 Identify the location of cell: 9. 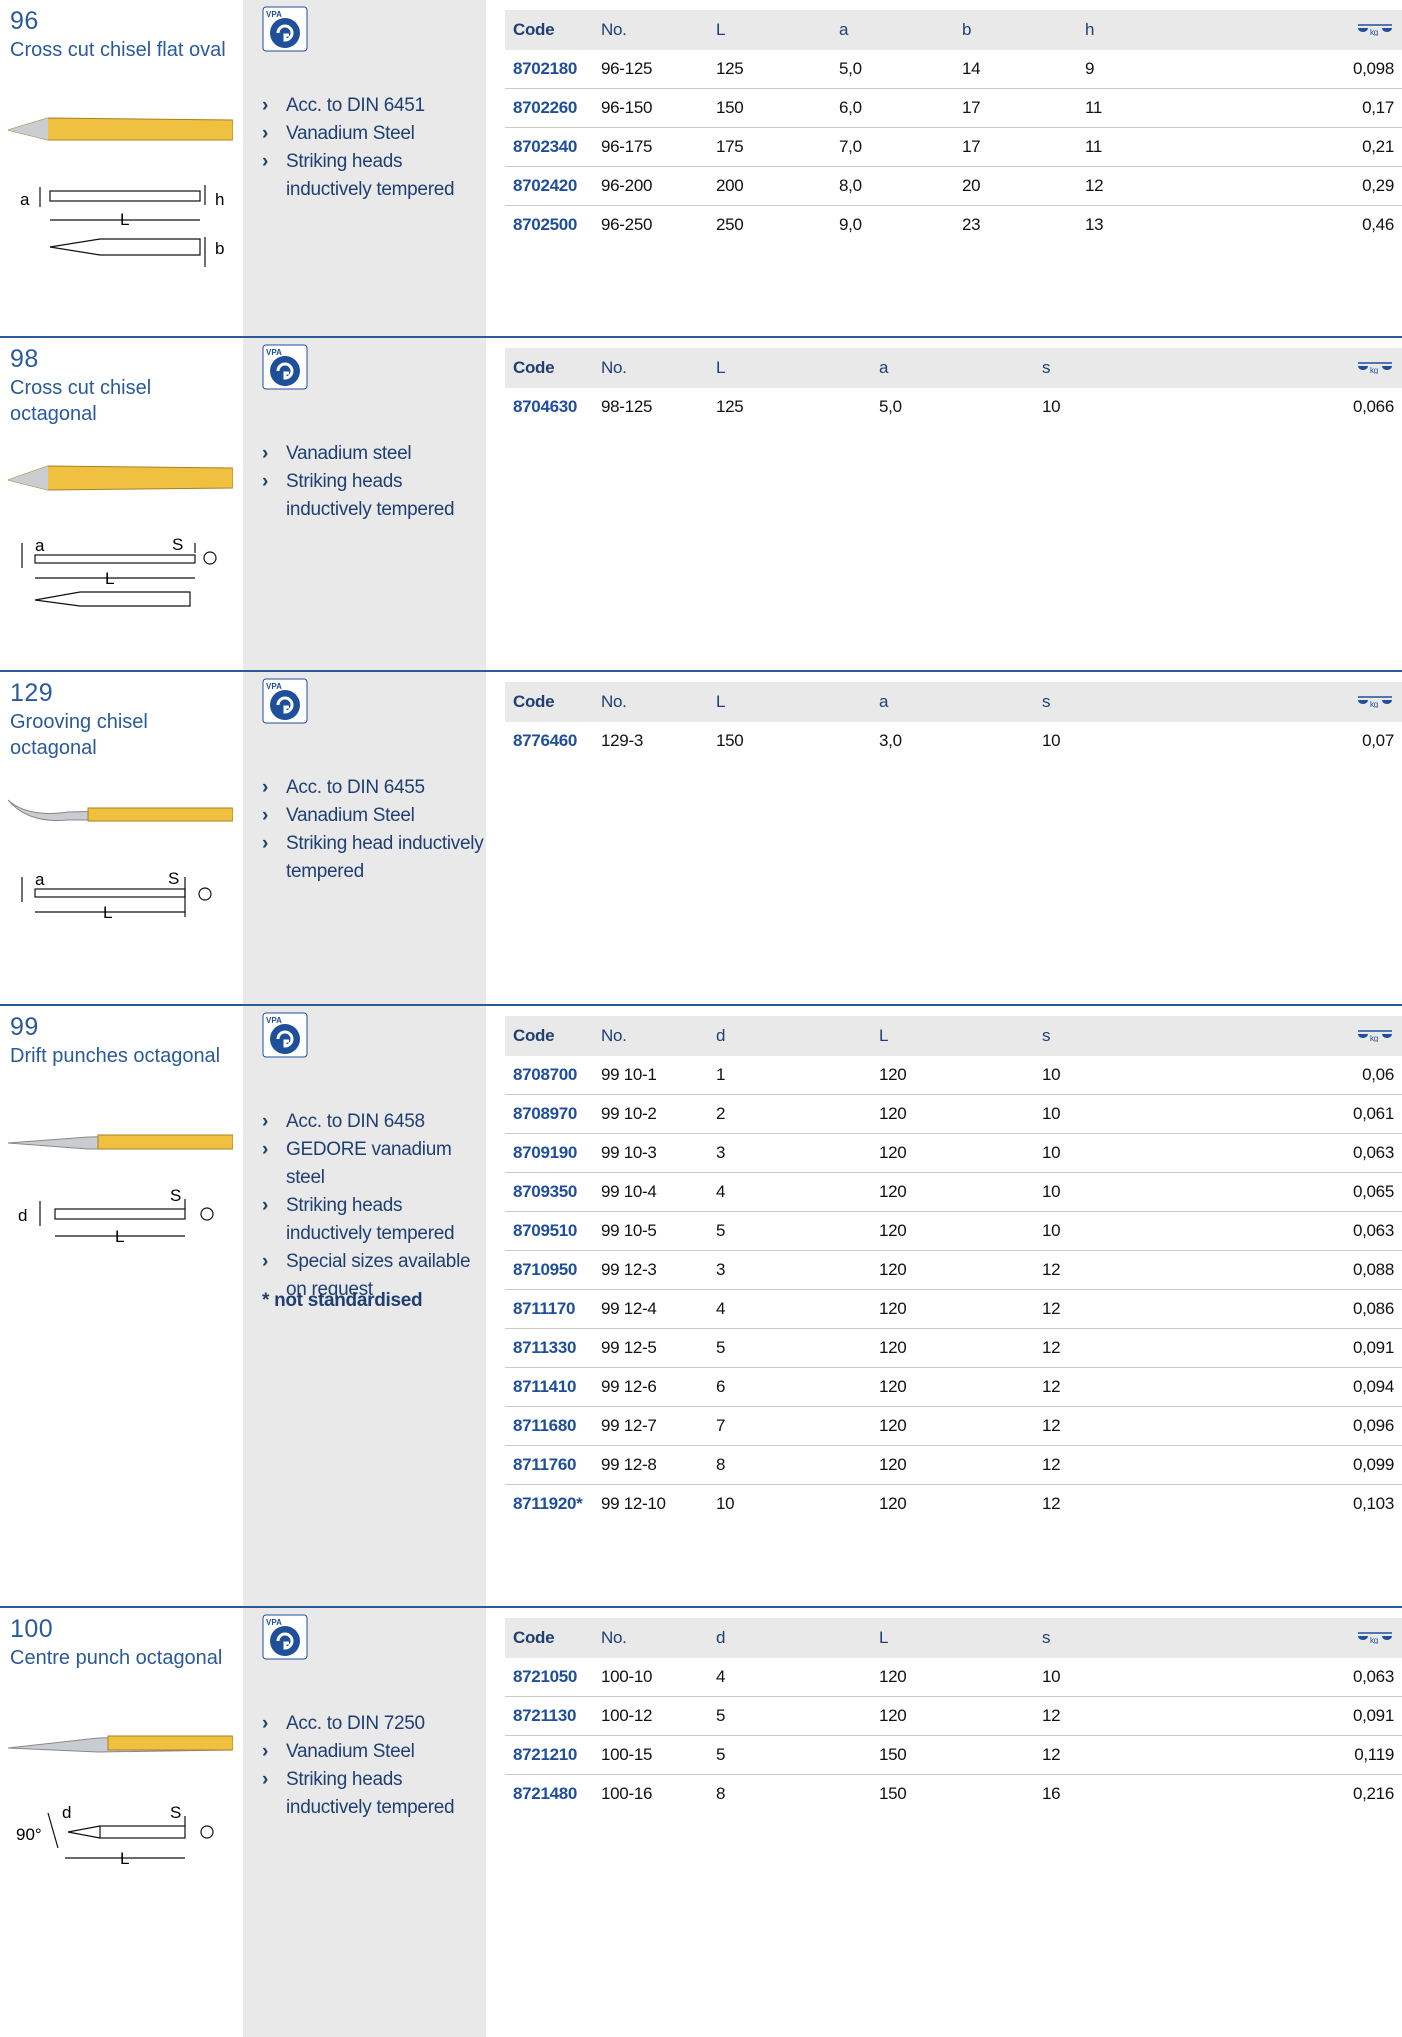
(1128, 69).